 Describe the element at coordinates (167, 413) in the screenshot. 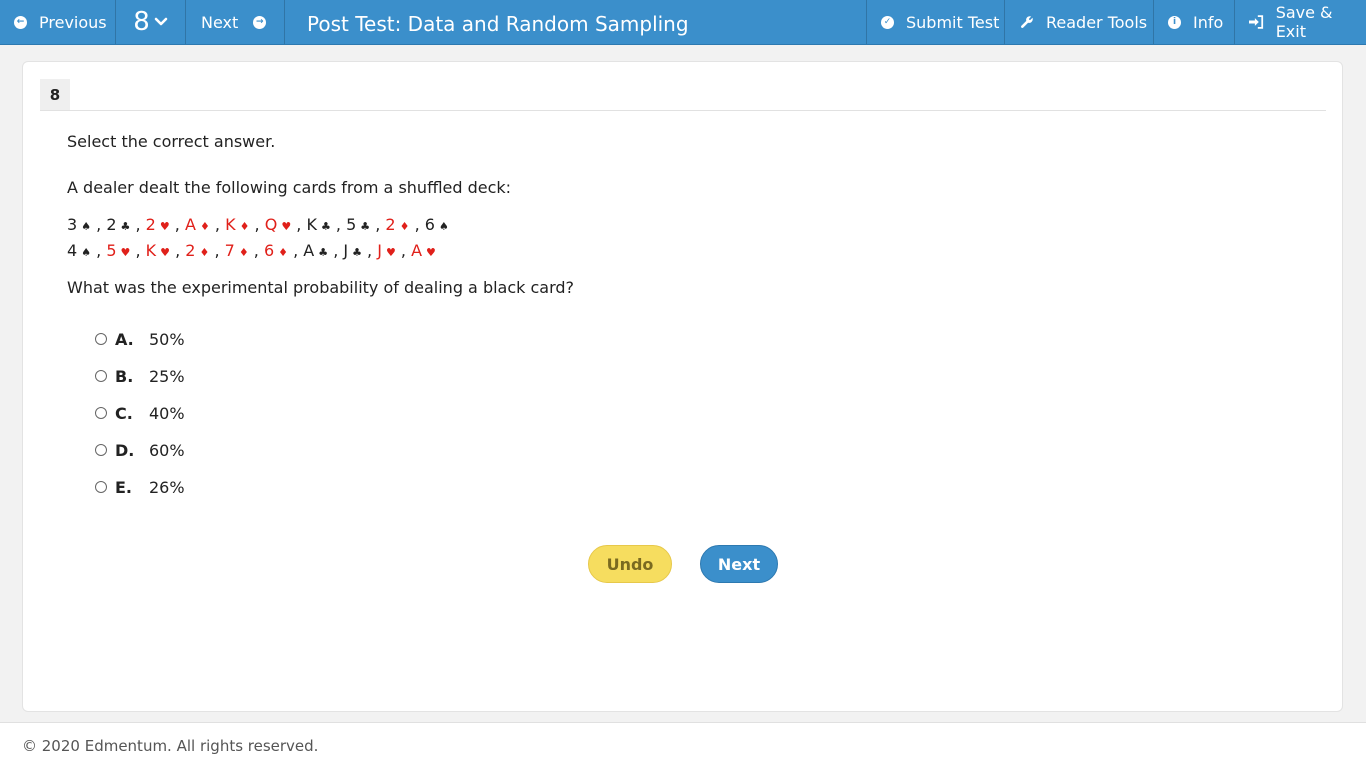

I see `option-text: 40%` at that location.